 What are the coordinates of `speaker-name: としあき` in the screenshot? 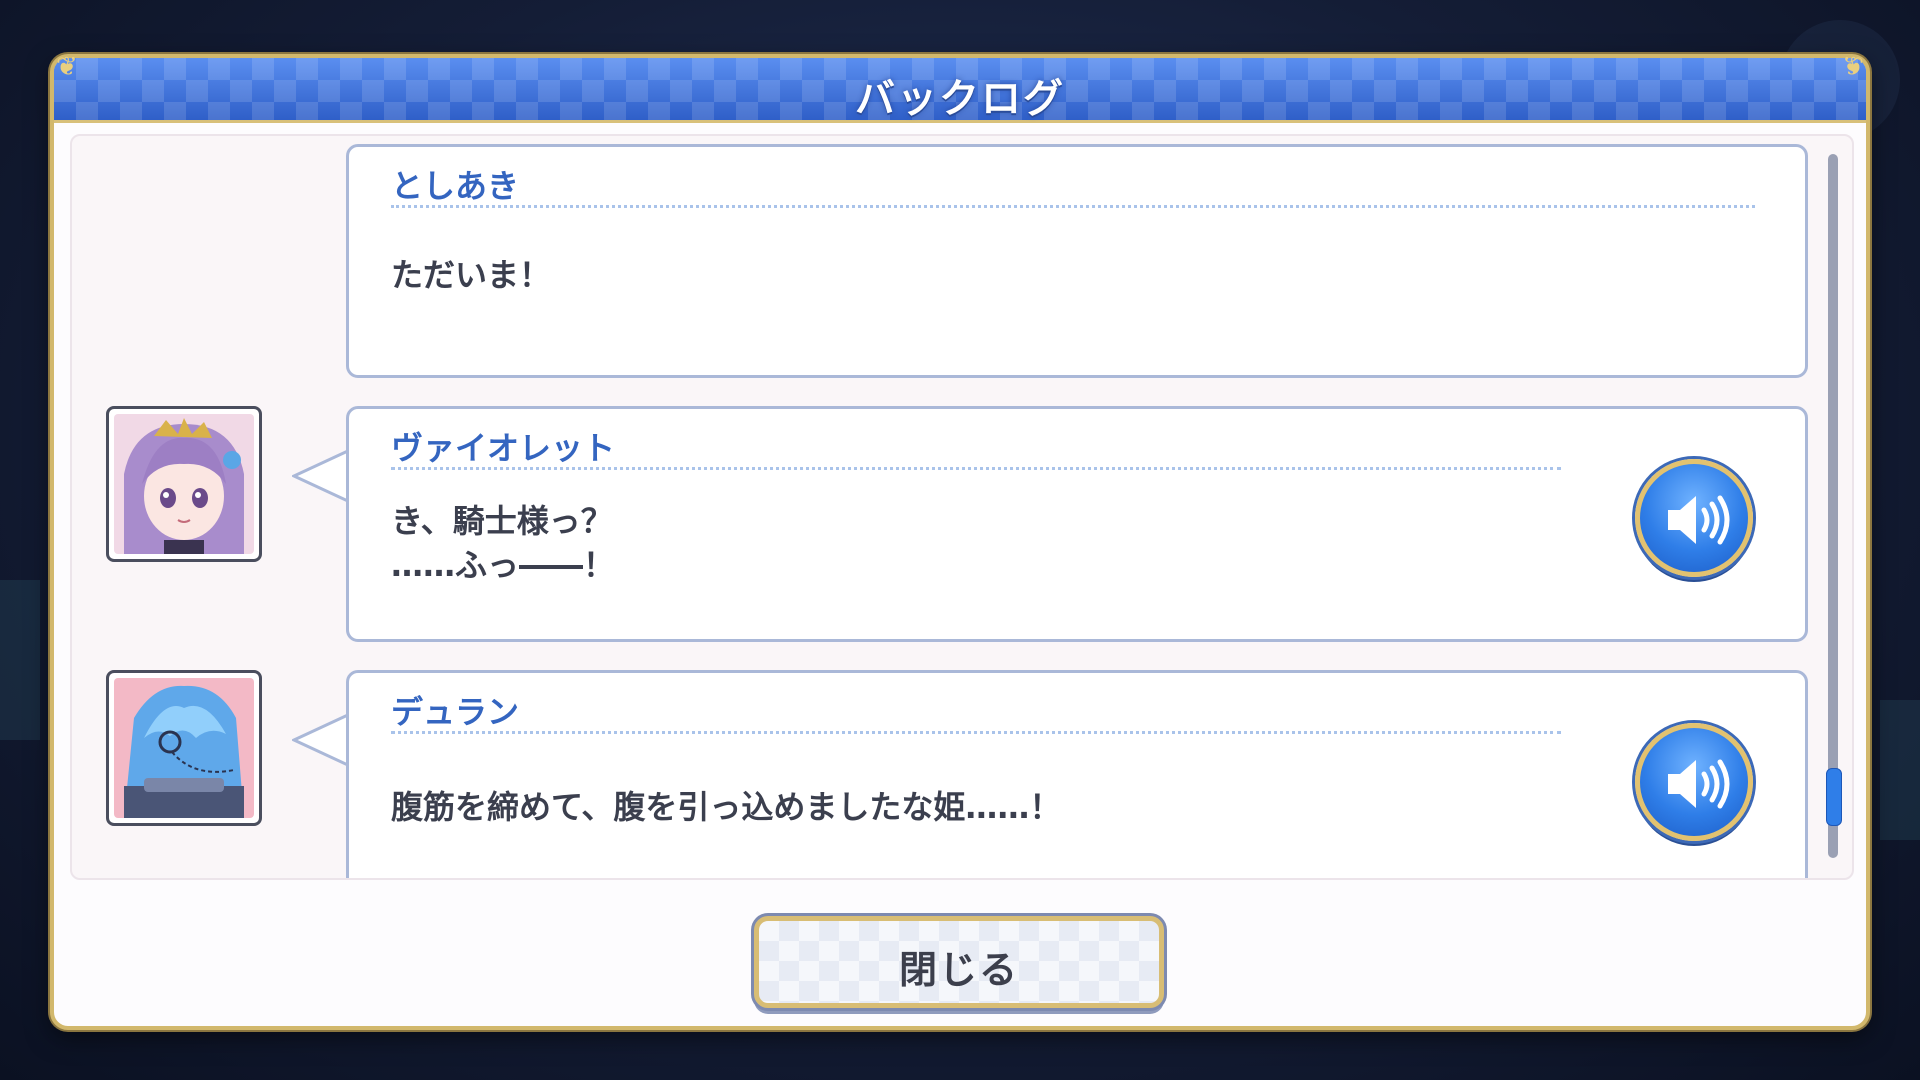 It's located at (455, 186).